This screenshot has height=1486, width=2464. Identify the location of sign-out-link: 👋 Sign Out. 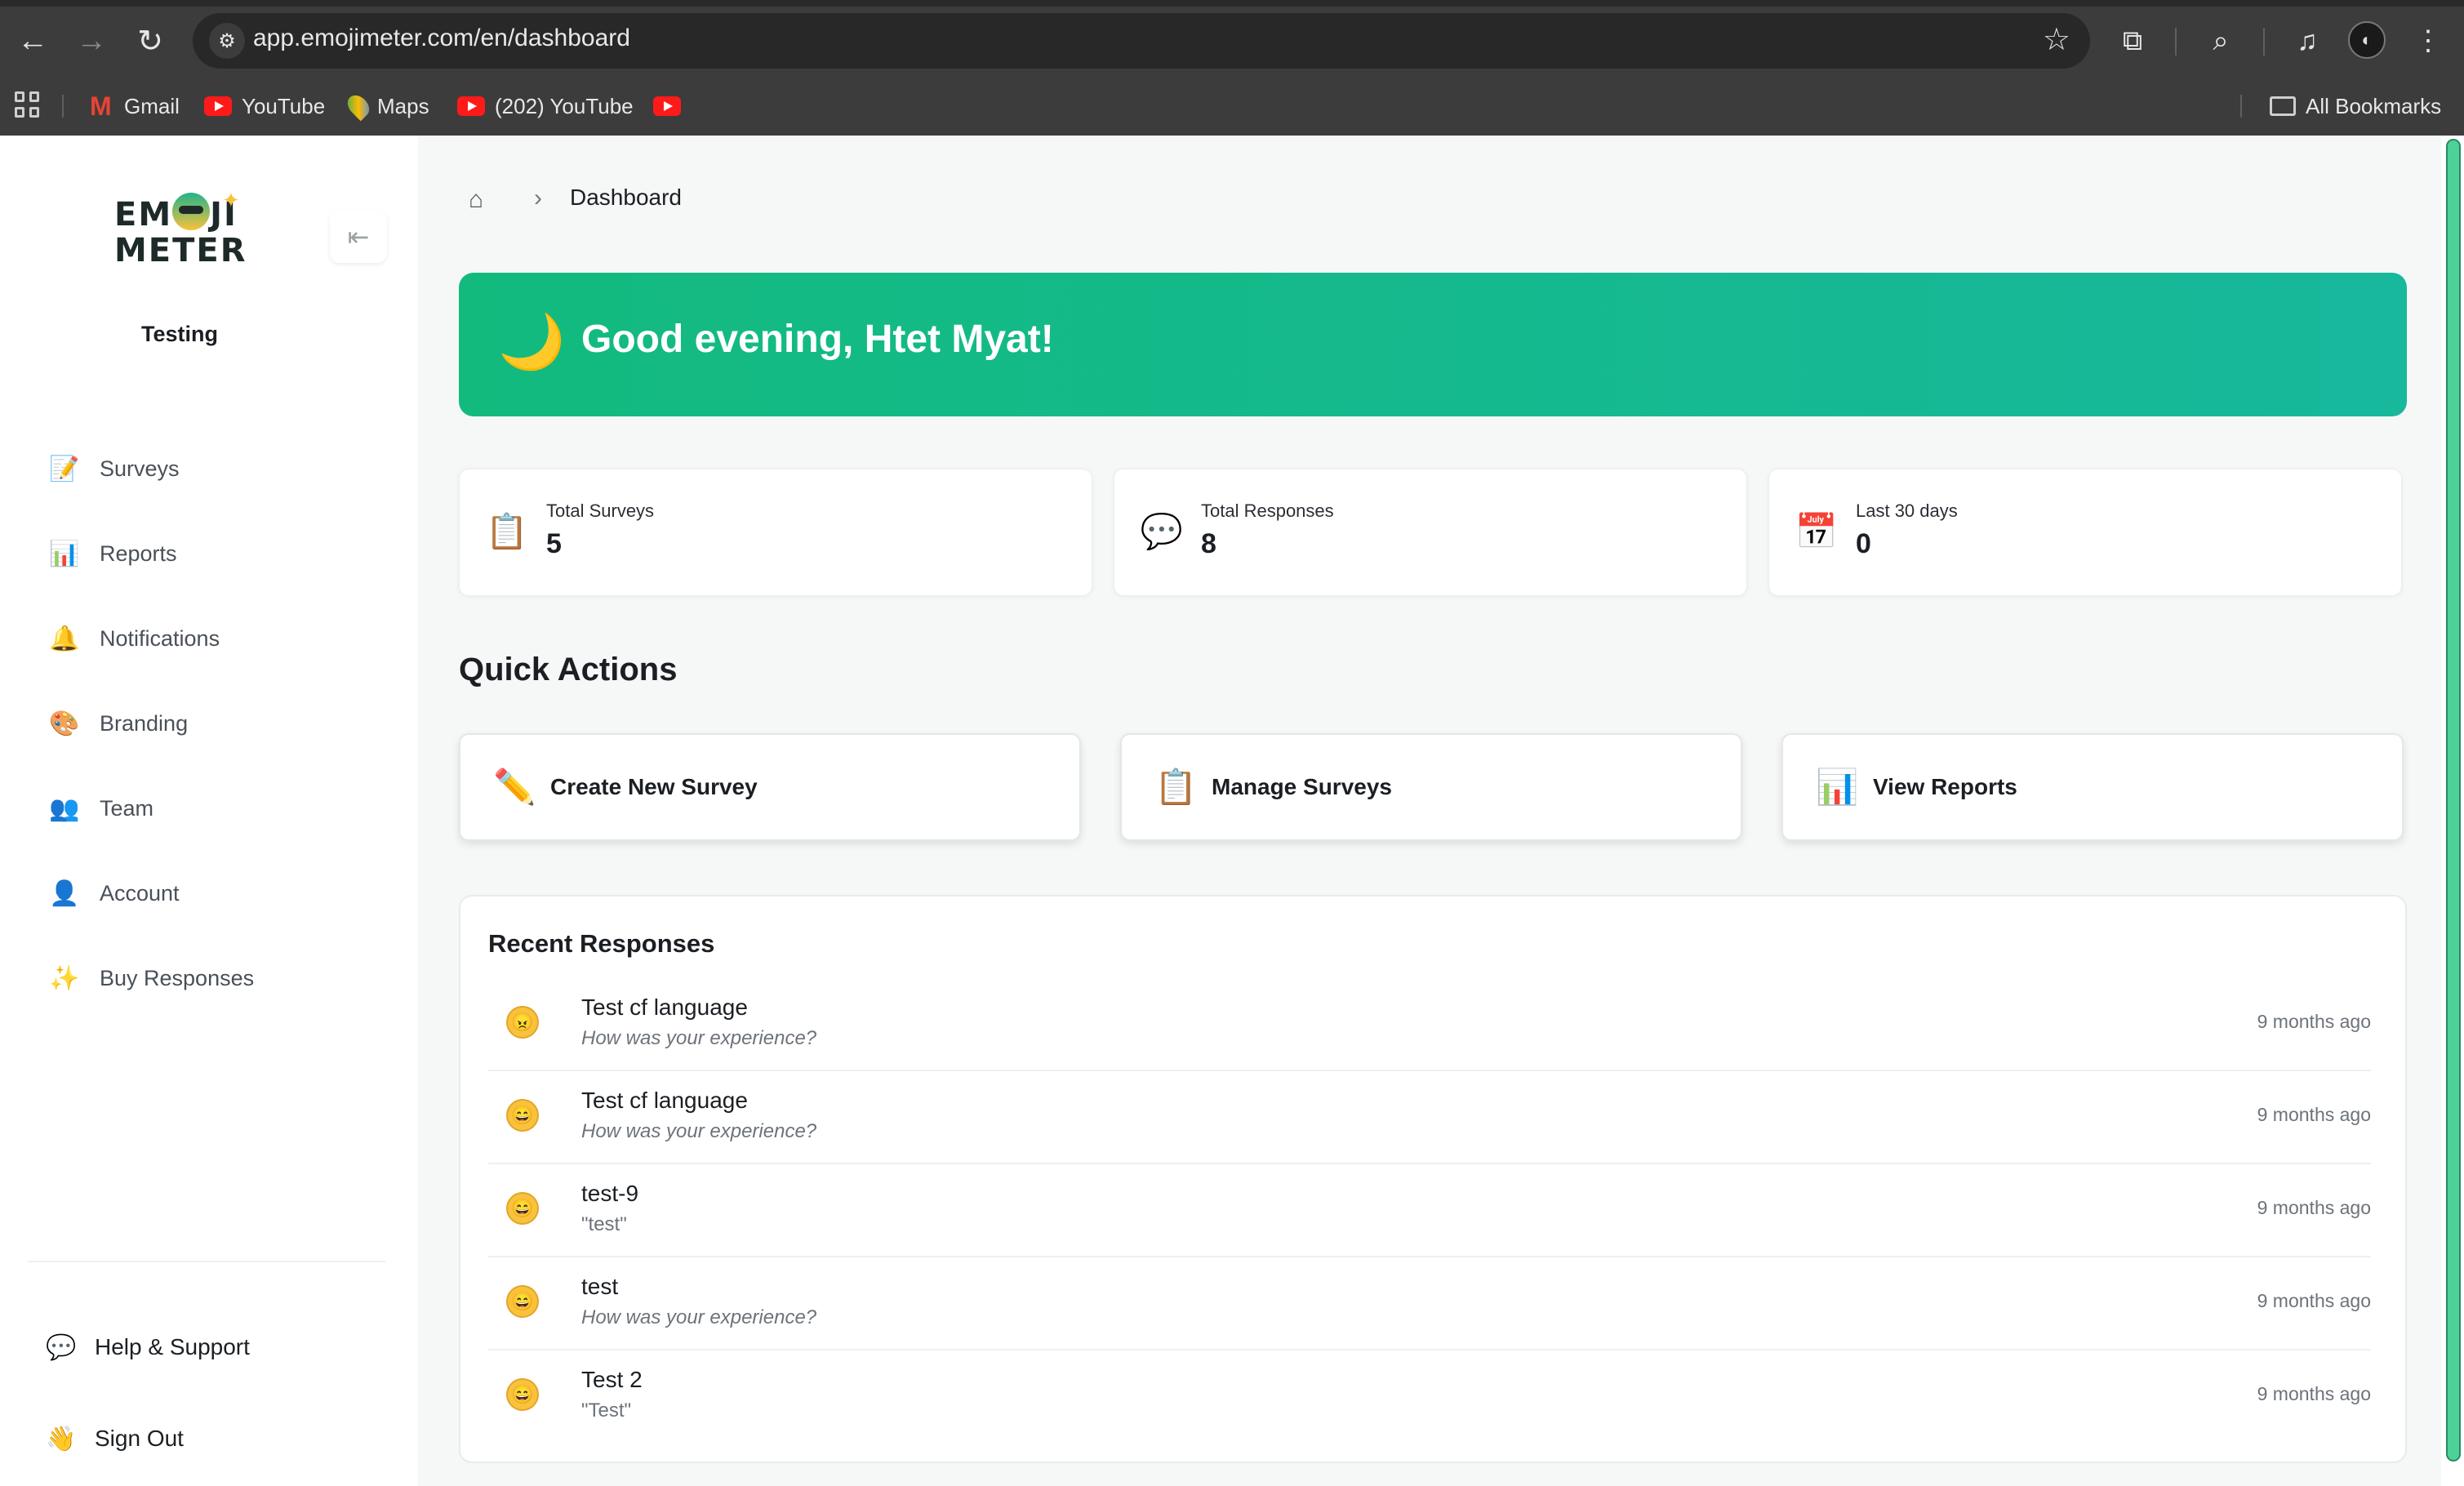
(115, 1438).